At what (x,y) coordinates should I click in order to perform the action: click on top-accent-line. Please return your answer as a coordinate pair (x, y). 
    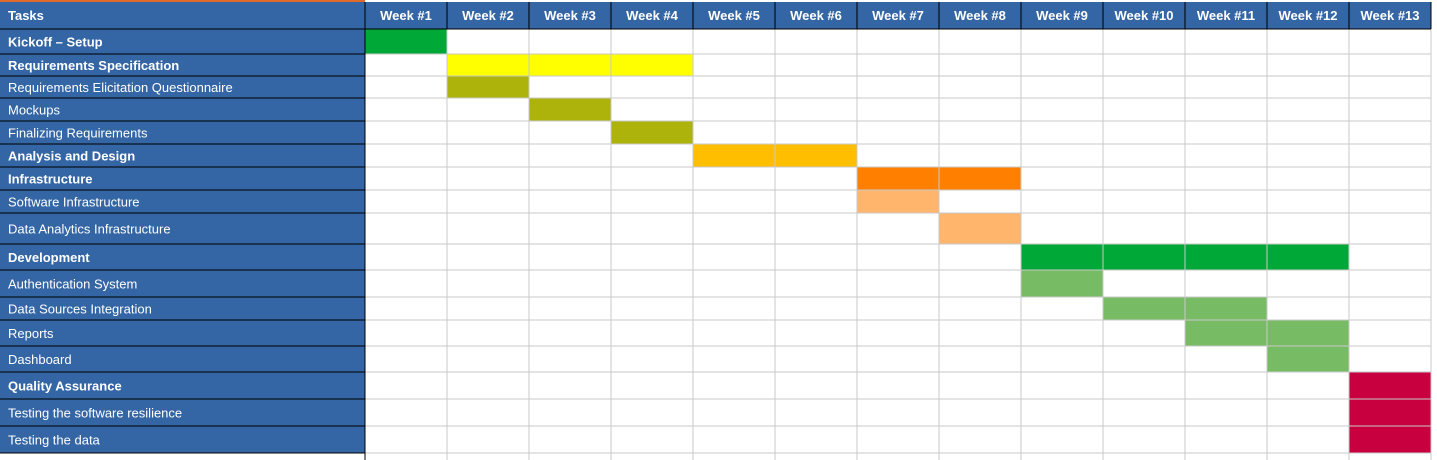
    Looking at the image, I should click on (182, 1).